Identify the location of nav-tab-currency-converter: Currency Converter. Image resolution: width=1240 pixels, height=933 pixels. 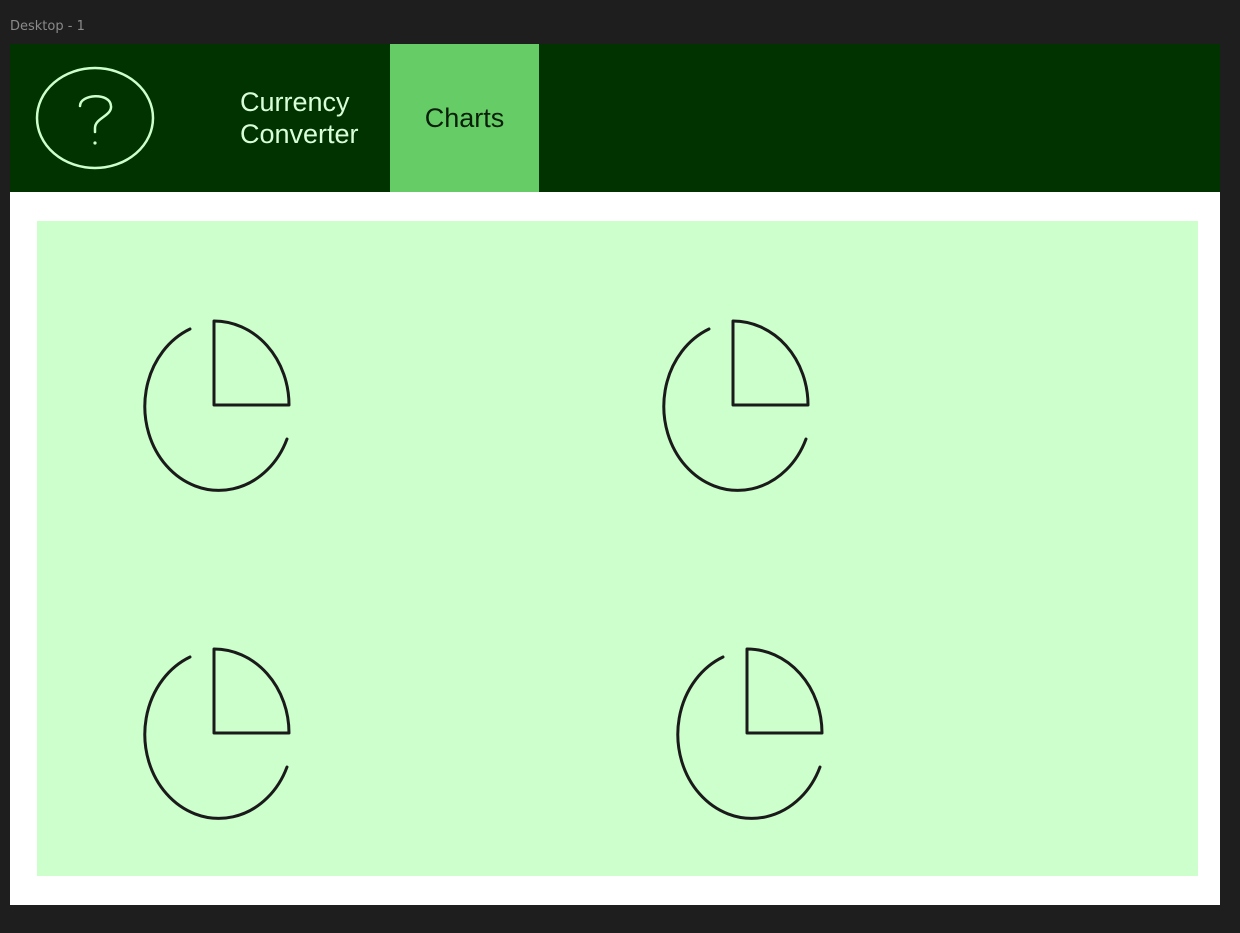
(315, 118).